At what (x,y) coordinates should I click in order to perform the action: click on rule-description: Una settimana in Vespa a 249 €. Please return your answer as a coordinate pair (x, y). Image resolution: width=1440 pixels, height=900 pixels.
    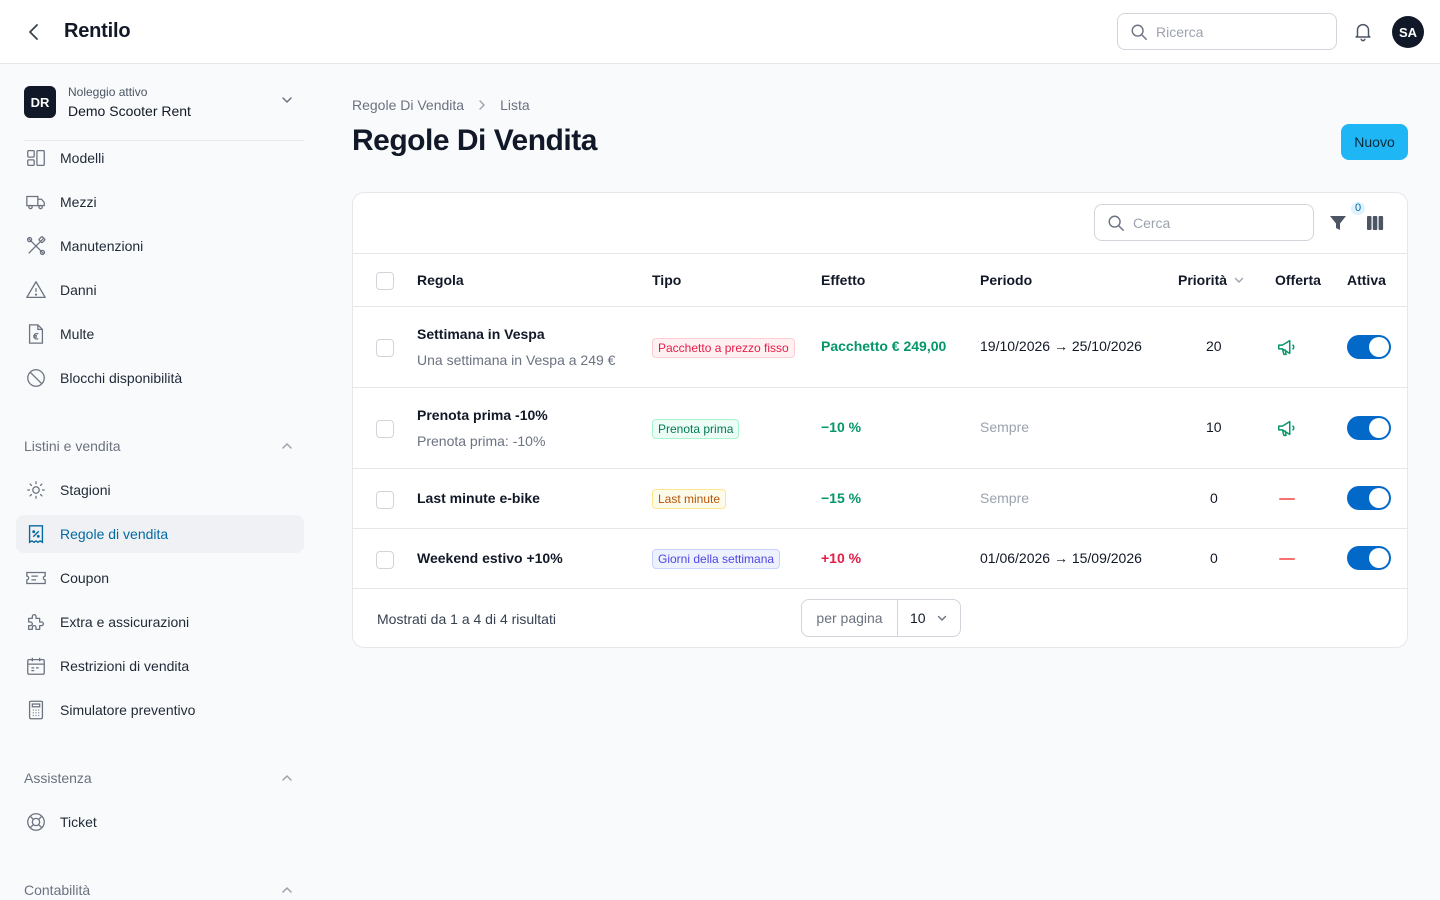
    Looking at the image, I should click on (516, 360).